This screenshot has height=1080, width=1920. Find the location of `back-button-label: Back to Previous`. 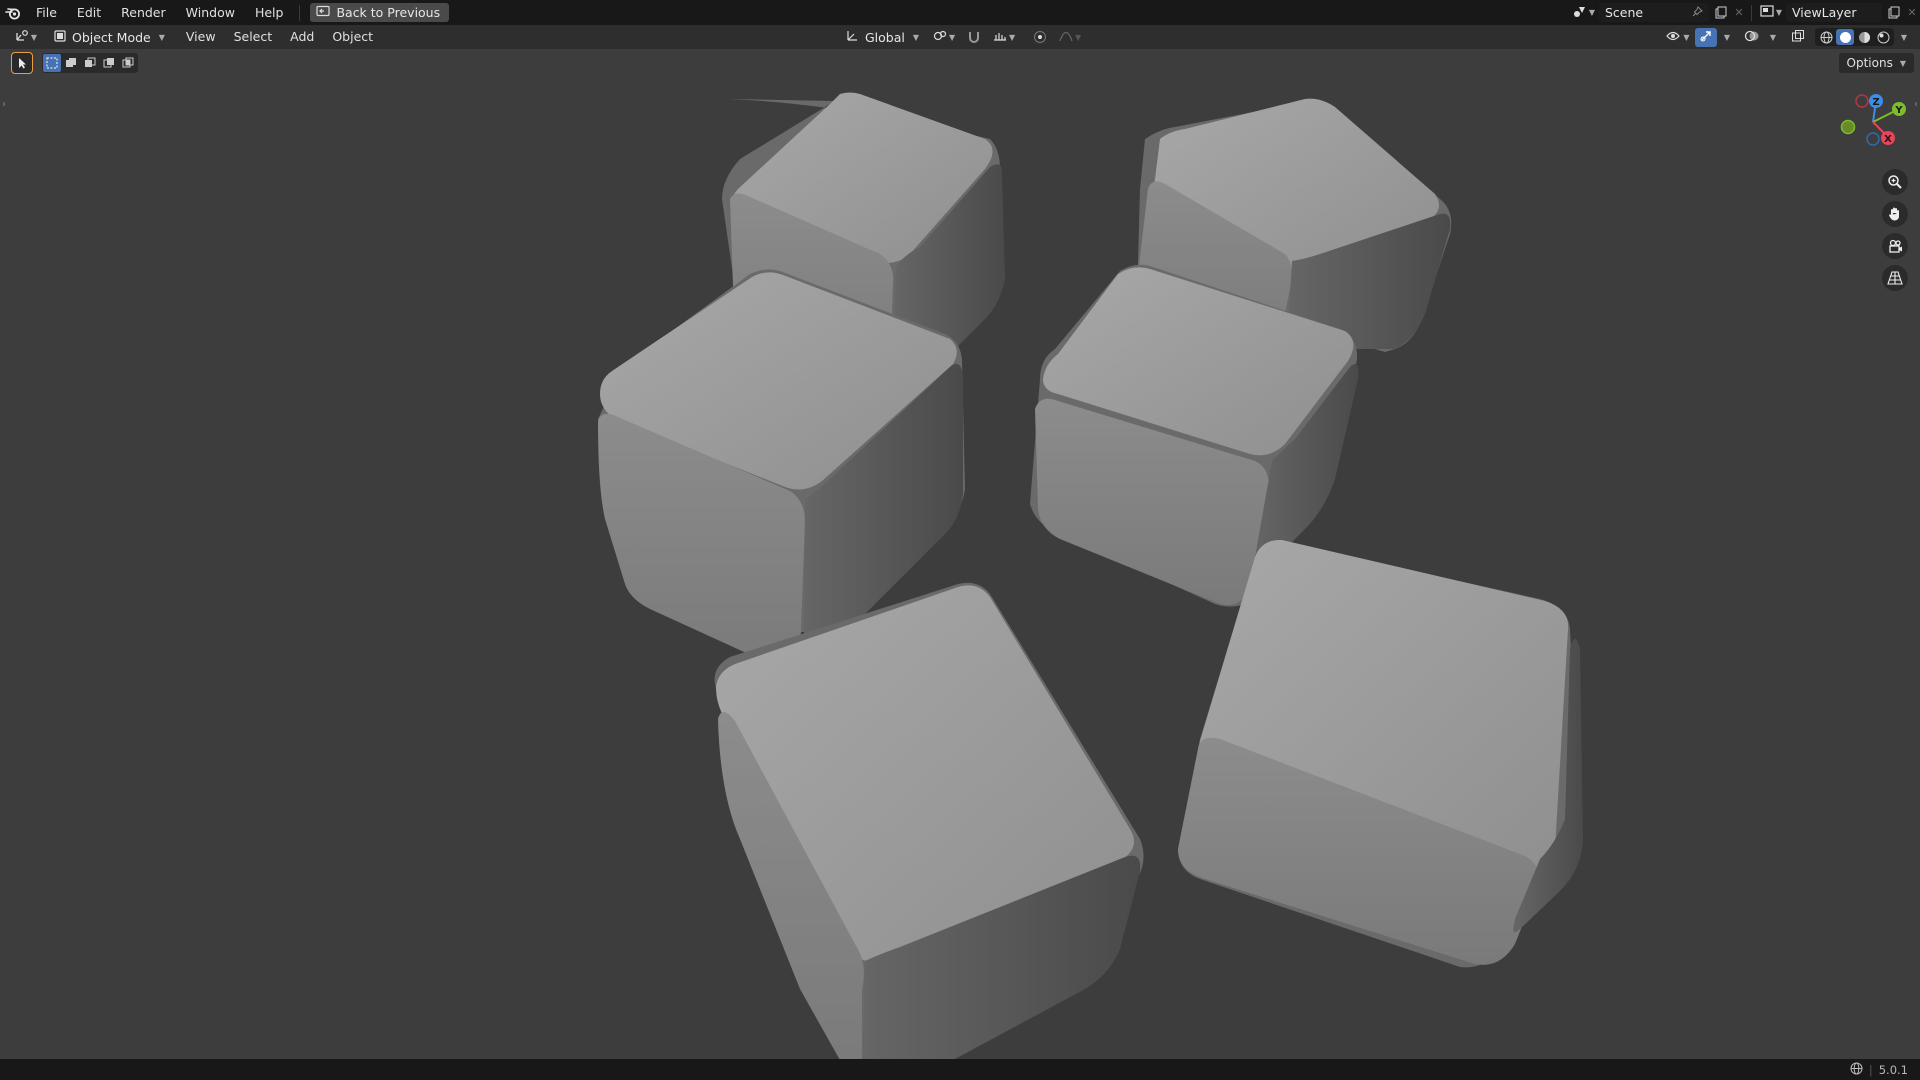

back-button-label: Back to Previous is located at coordinates (388, 12).